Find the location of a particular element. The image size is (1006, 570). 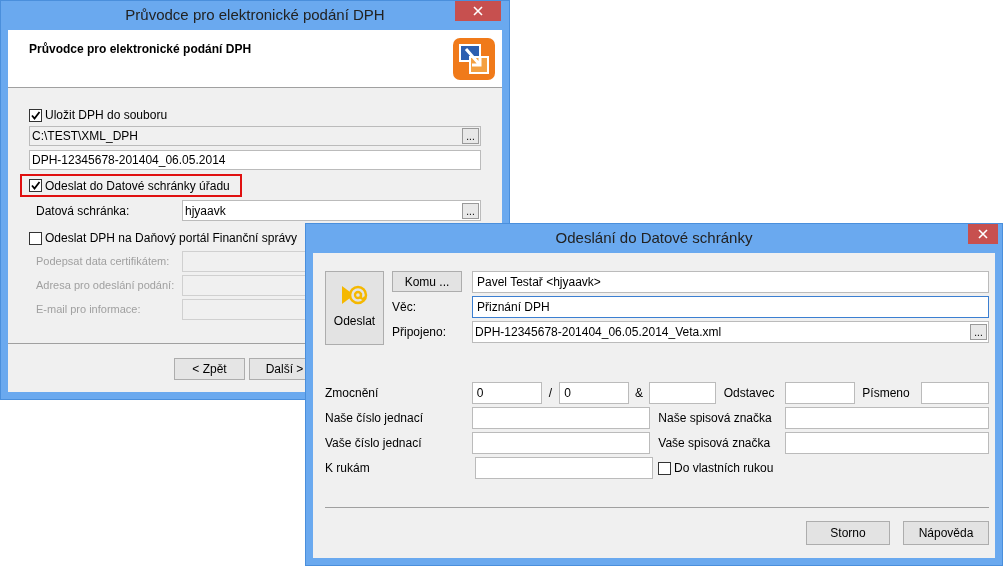

recipient-field: Pavel Testař <hjyaavk> is located at coordinates (730, 282).